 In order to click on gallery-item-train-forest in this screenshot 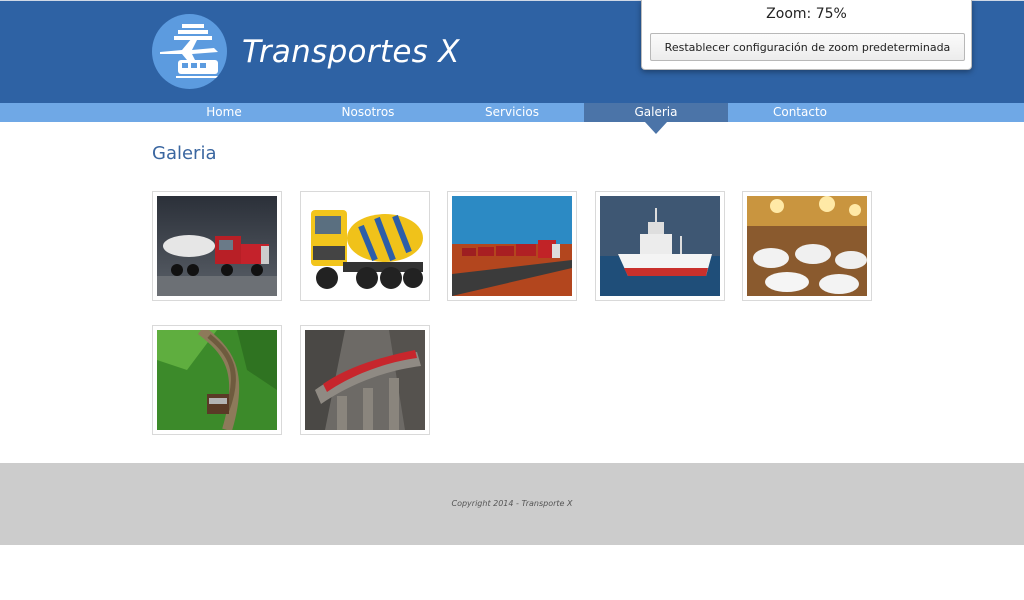, I will do `click(217, 380)`.